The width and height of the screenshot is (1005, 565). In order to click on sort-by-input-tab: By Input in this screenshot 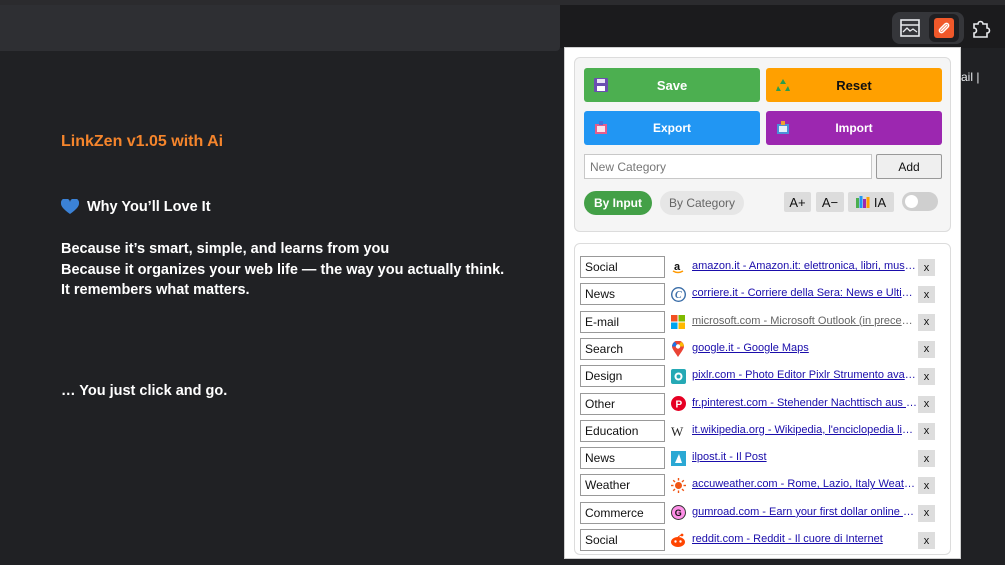, I will do `click(618, 203)`.